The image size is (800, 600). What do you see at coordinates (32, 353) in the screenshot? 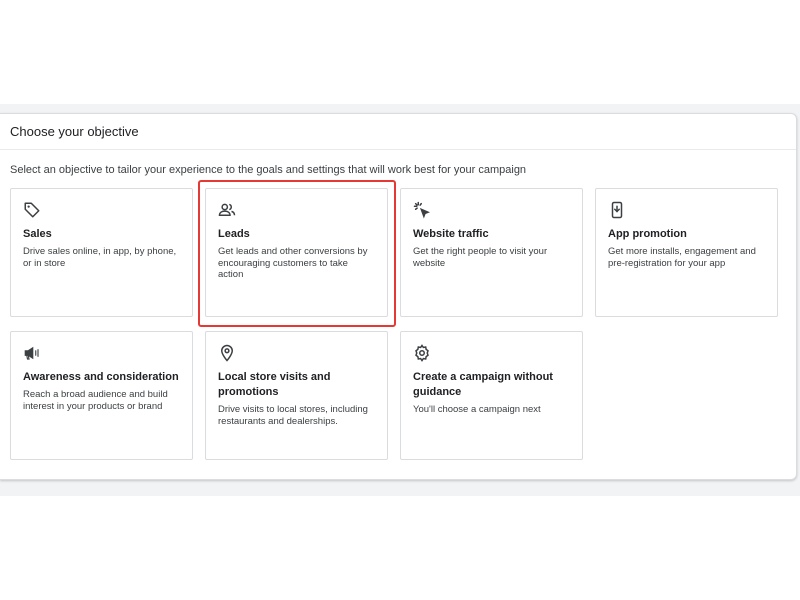
I see `megaphone-icon` at bounding box center [32, 353].